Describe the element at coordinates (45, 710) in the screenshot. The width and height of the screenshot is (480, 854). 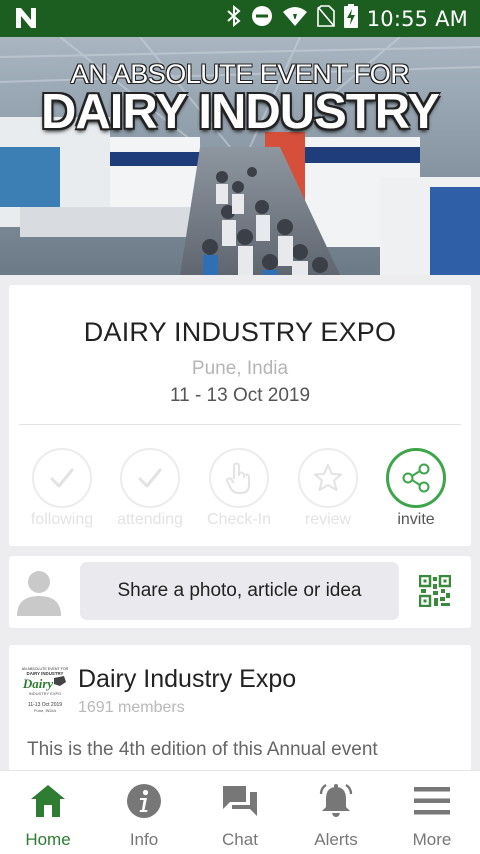
I see `logo-place: Pune, INDIA` at that location.